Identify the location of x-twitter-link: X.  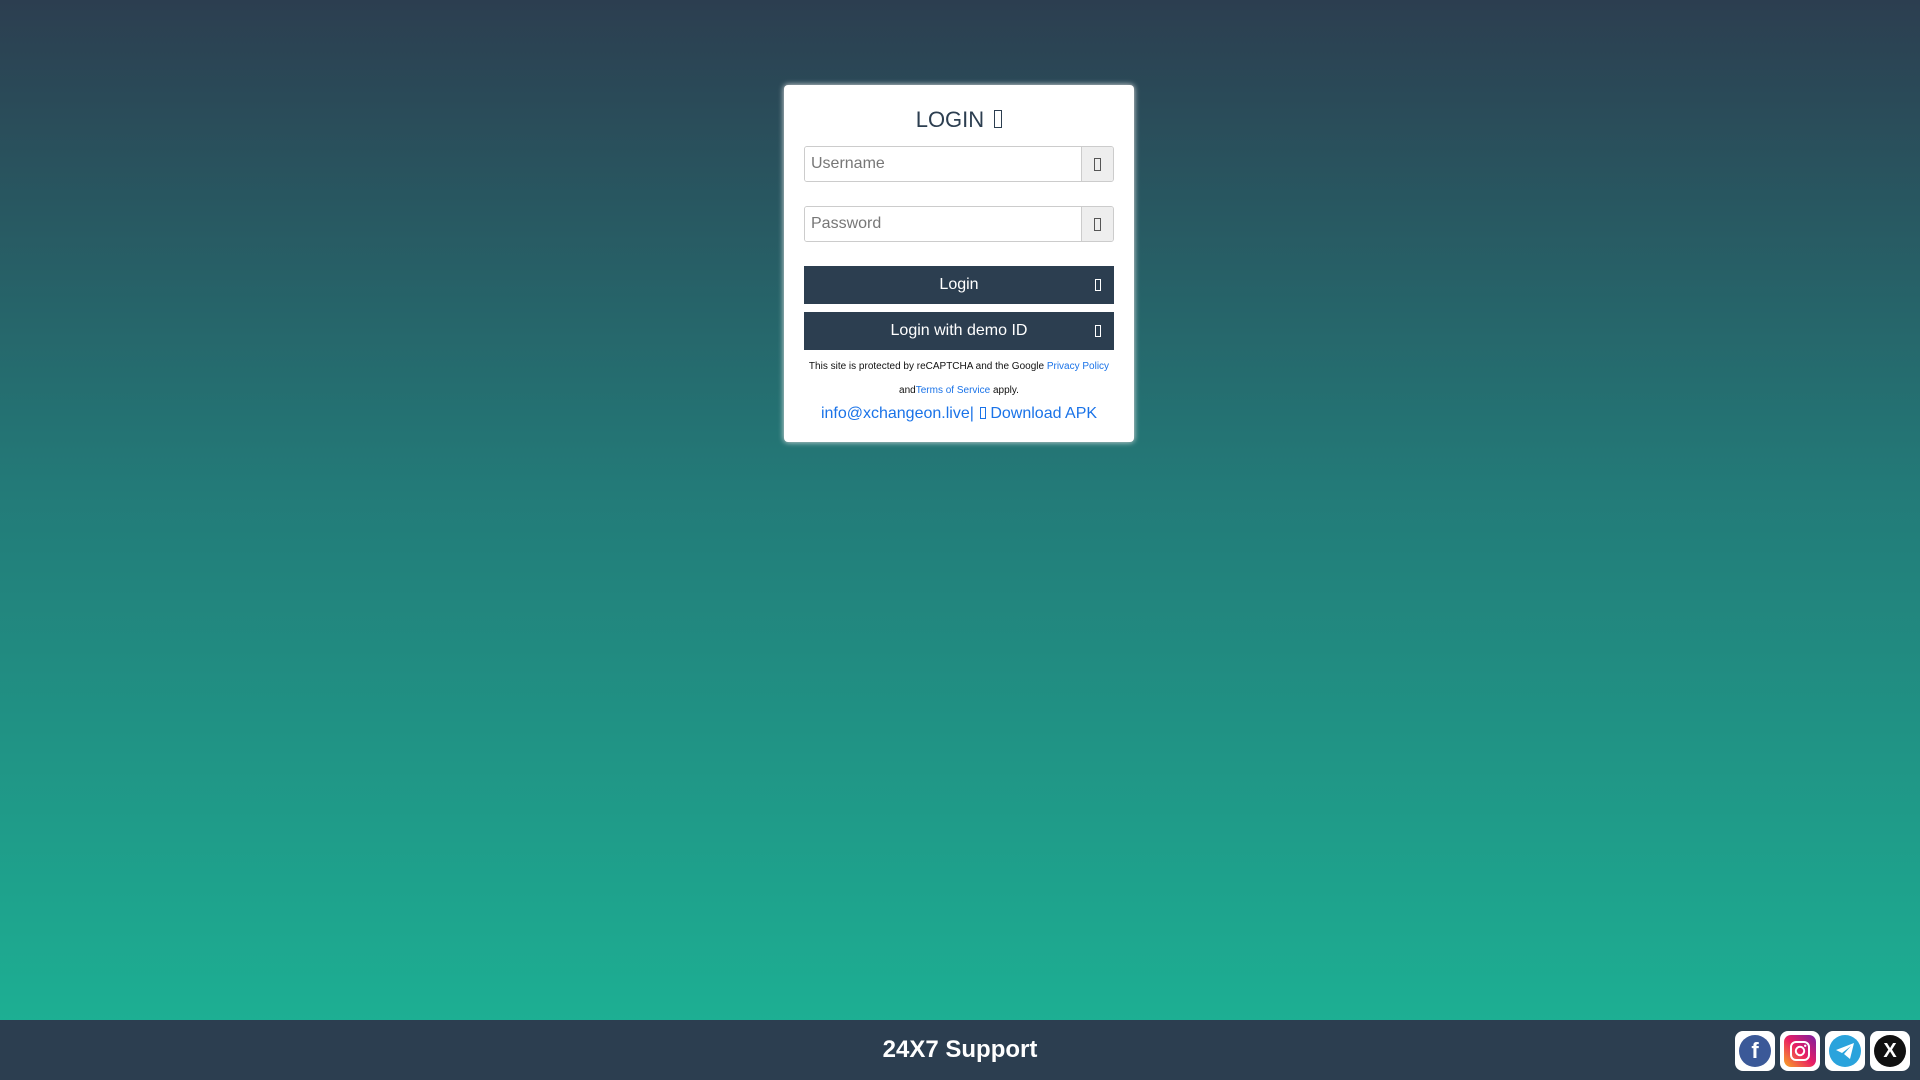
(1890, 1051).